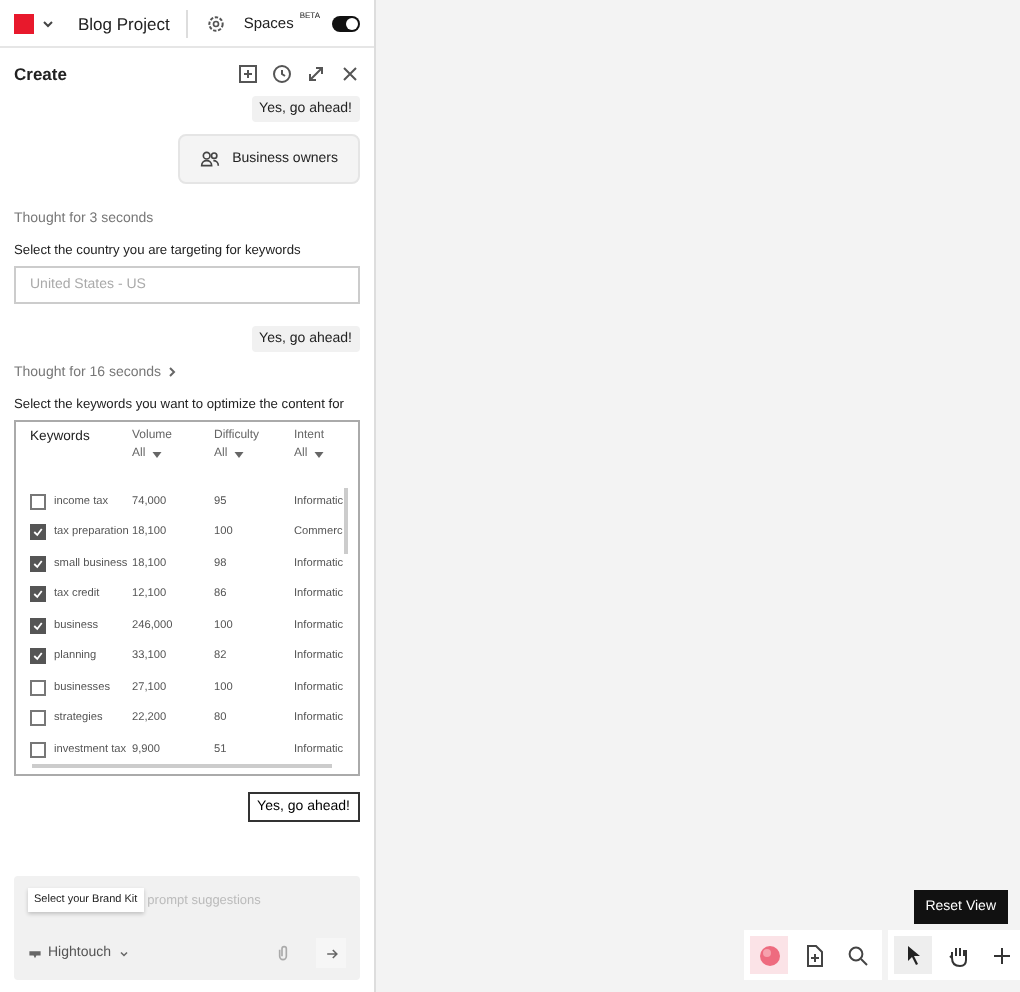 The width and height of the screenshot is (1020, 992). Describe the element at coordinates (283, 953) in the screenshot. I see `paperclip-icon` at that location.